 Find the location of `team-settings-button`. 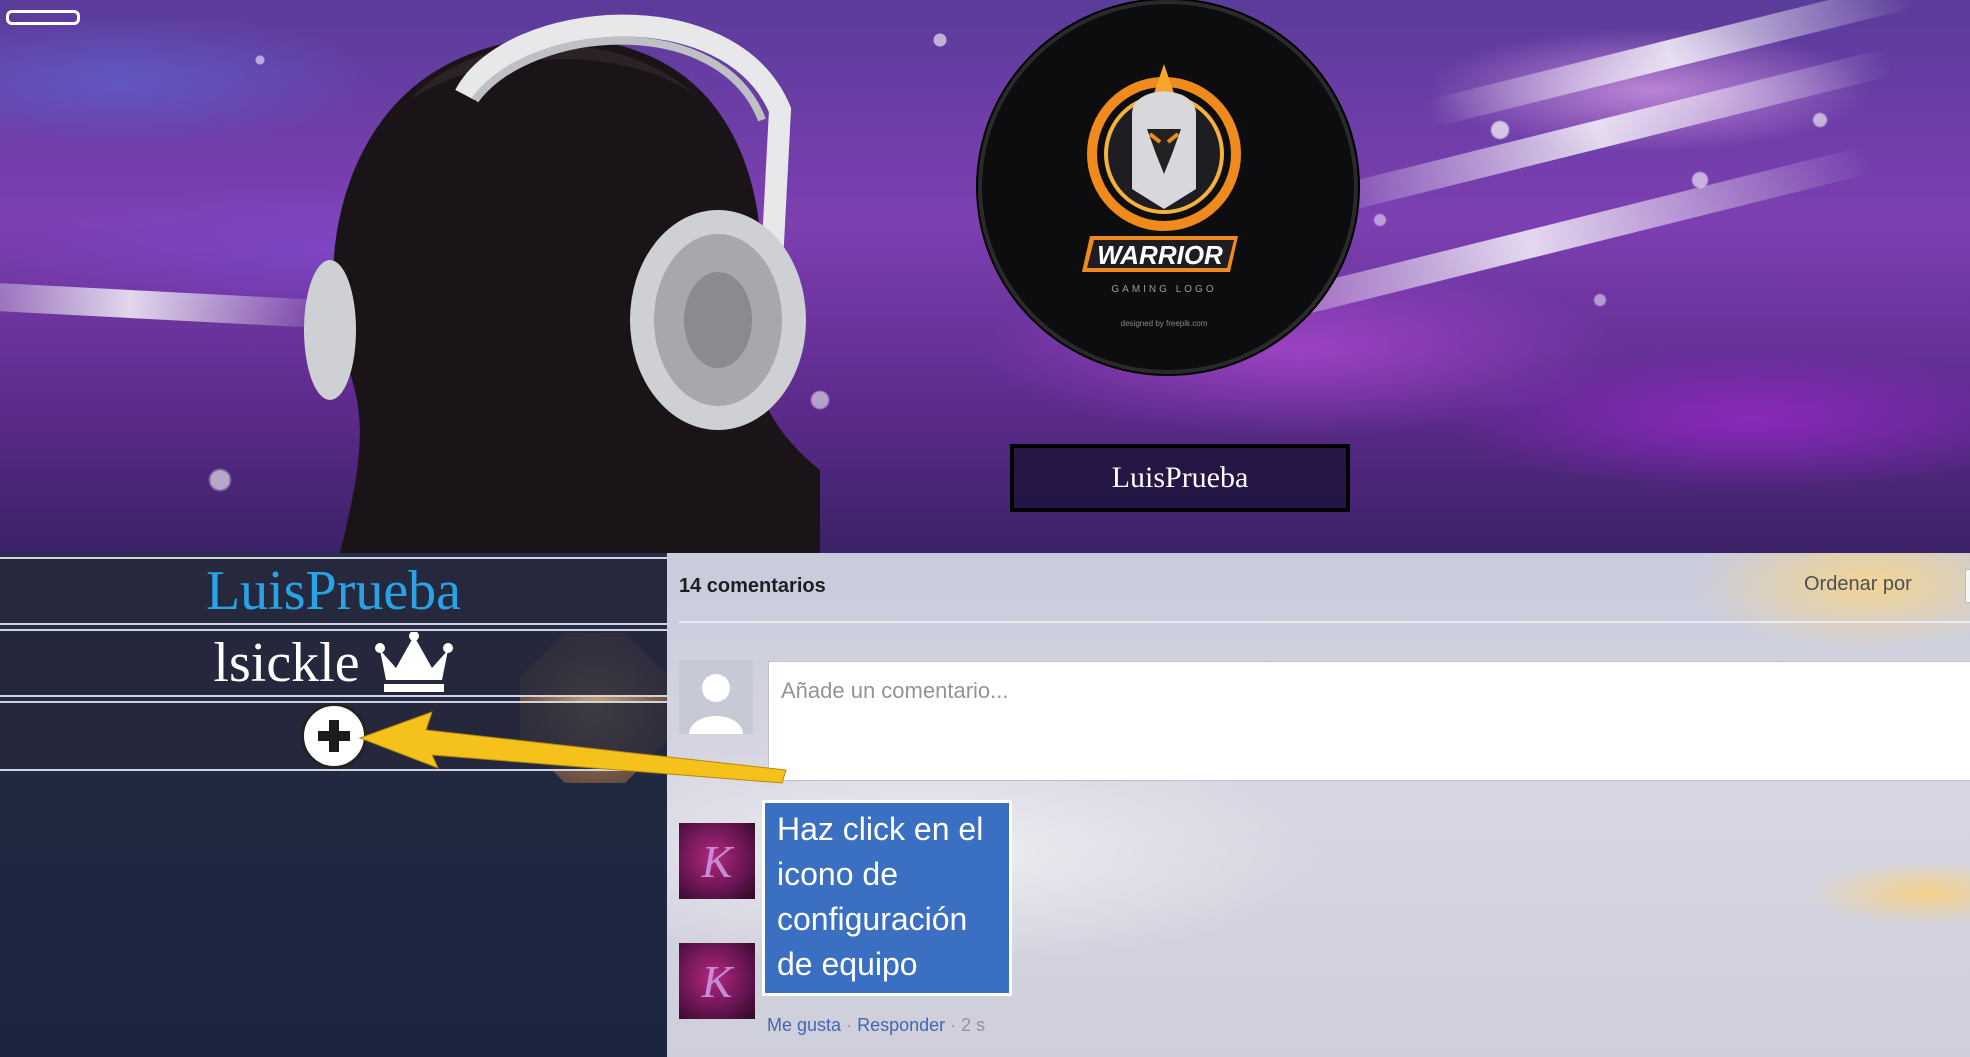

team-settings-button is located at coordinates (333, 736).